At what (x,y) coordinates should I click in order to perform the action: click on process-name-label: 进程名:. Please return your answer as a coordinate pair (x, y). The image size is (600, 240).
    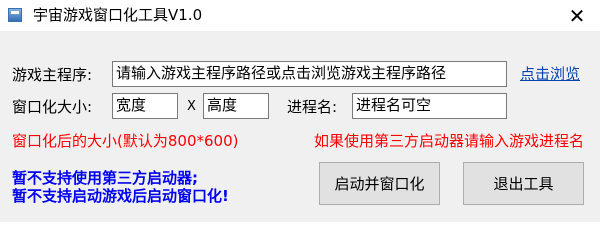
    Looking at the image, I should click on (312, 107).